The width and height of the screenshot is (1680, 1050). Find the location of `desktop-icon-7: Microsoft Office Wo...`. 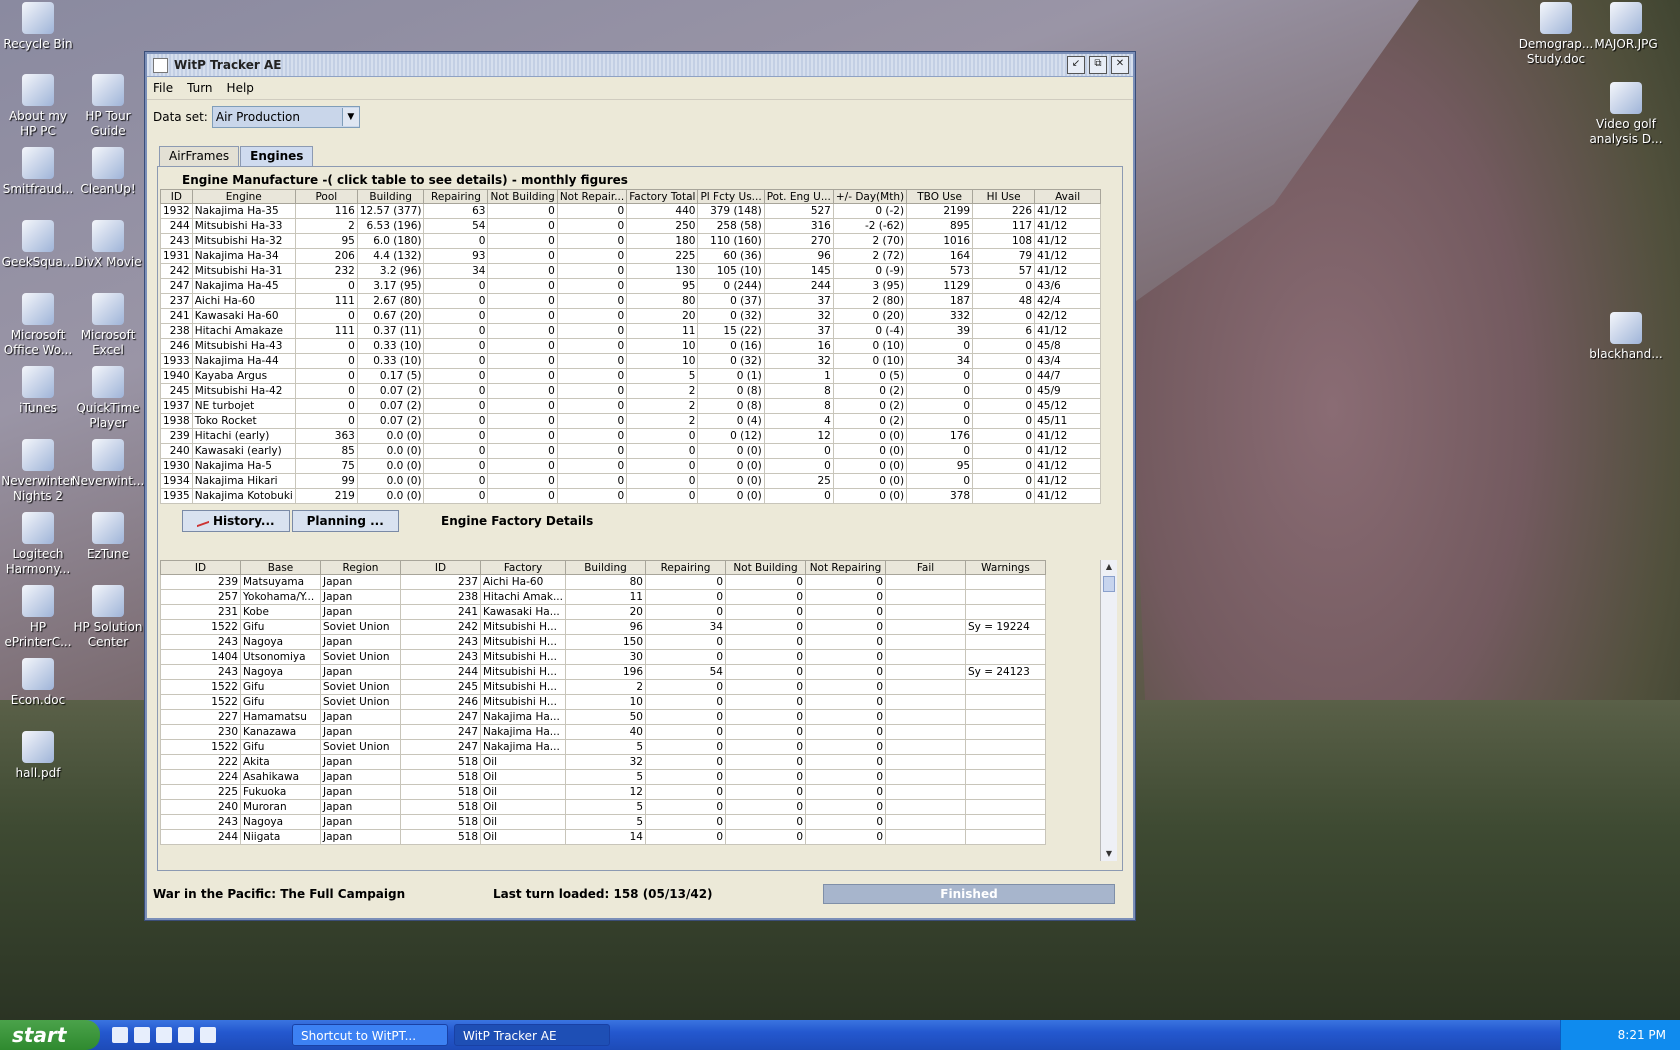

desktop-icon-7: Microsoft Office Wo... is located at coordinates (38, 325).